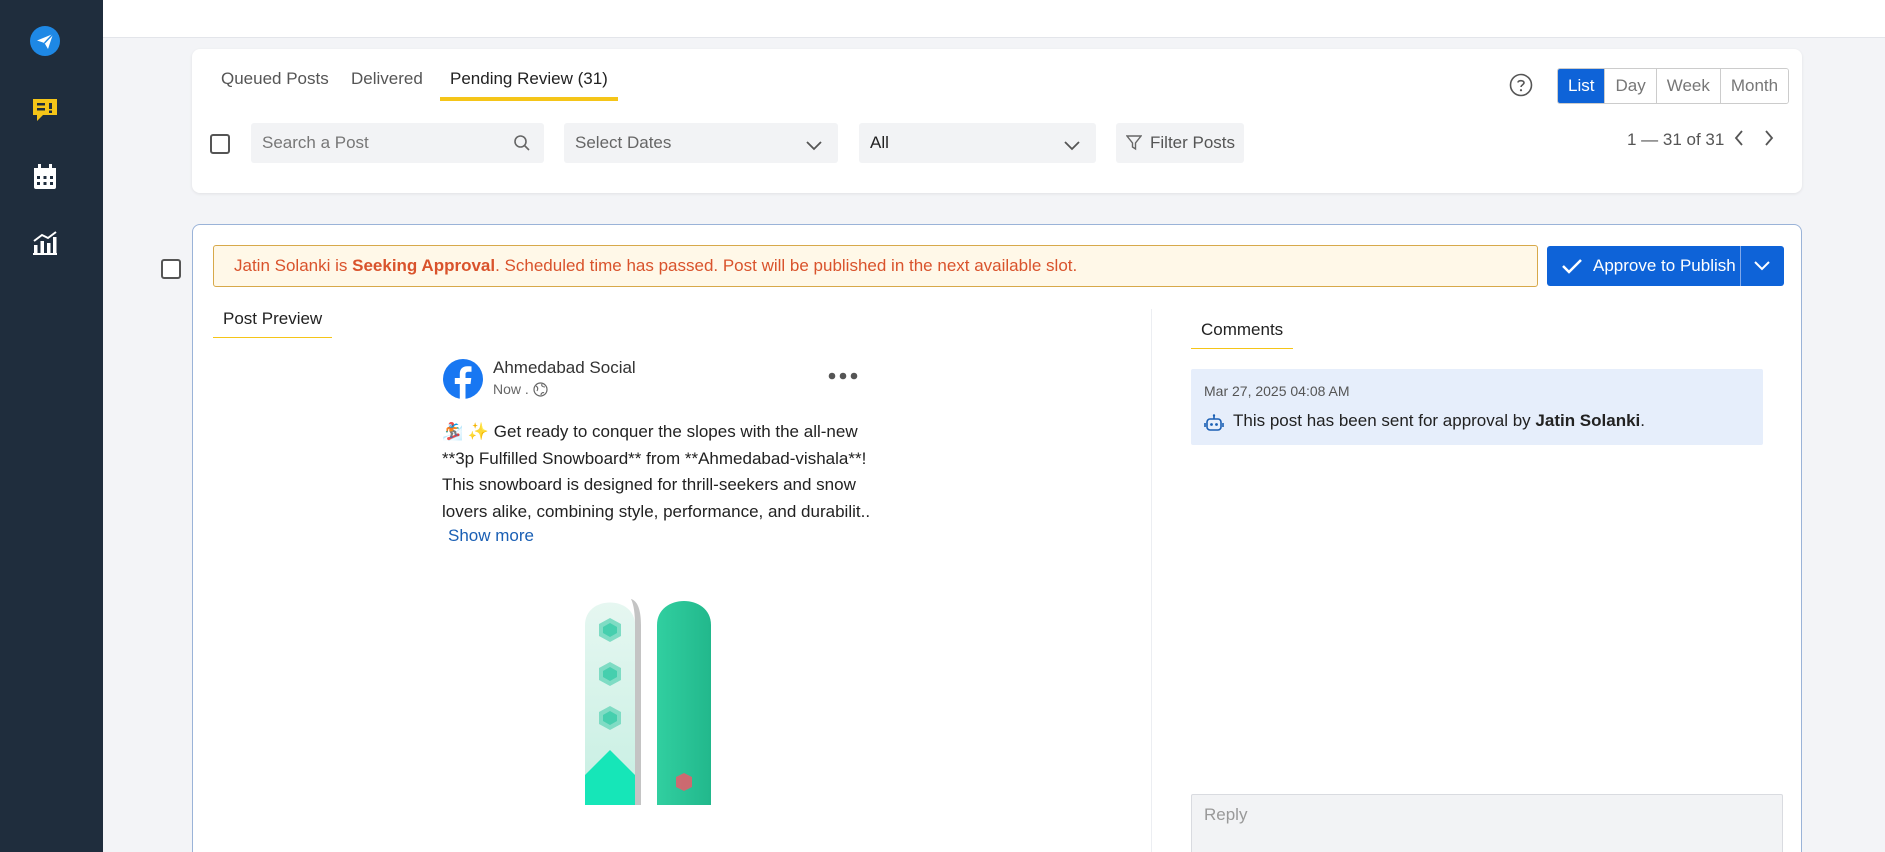 The image size is (1885, 852). I want to click on tab-pending-review-label: Pending Review, so click(511, 78).